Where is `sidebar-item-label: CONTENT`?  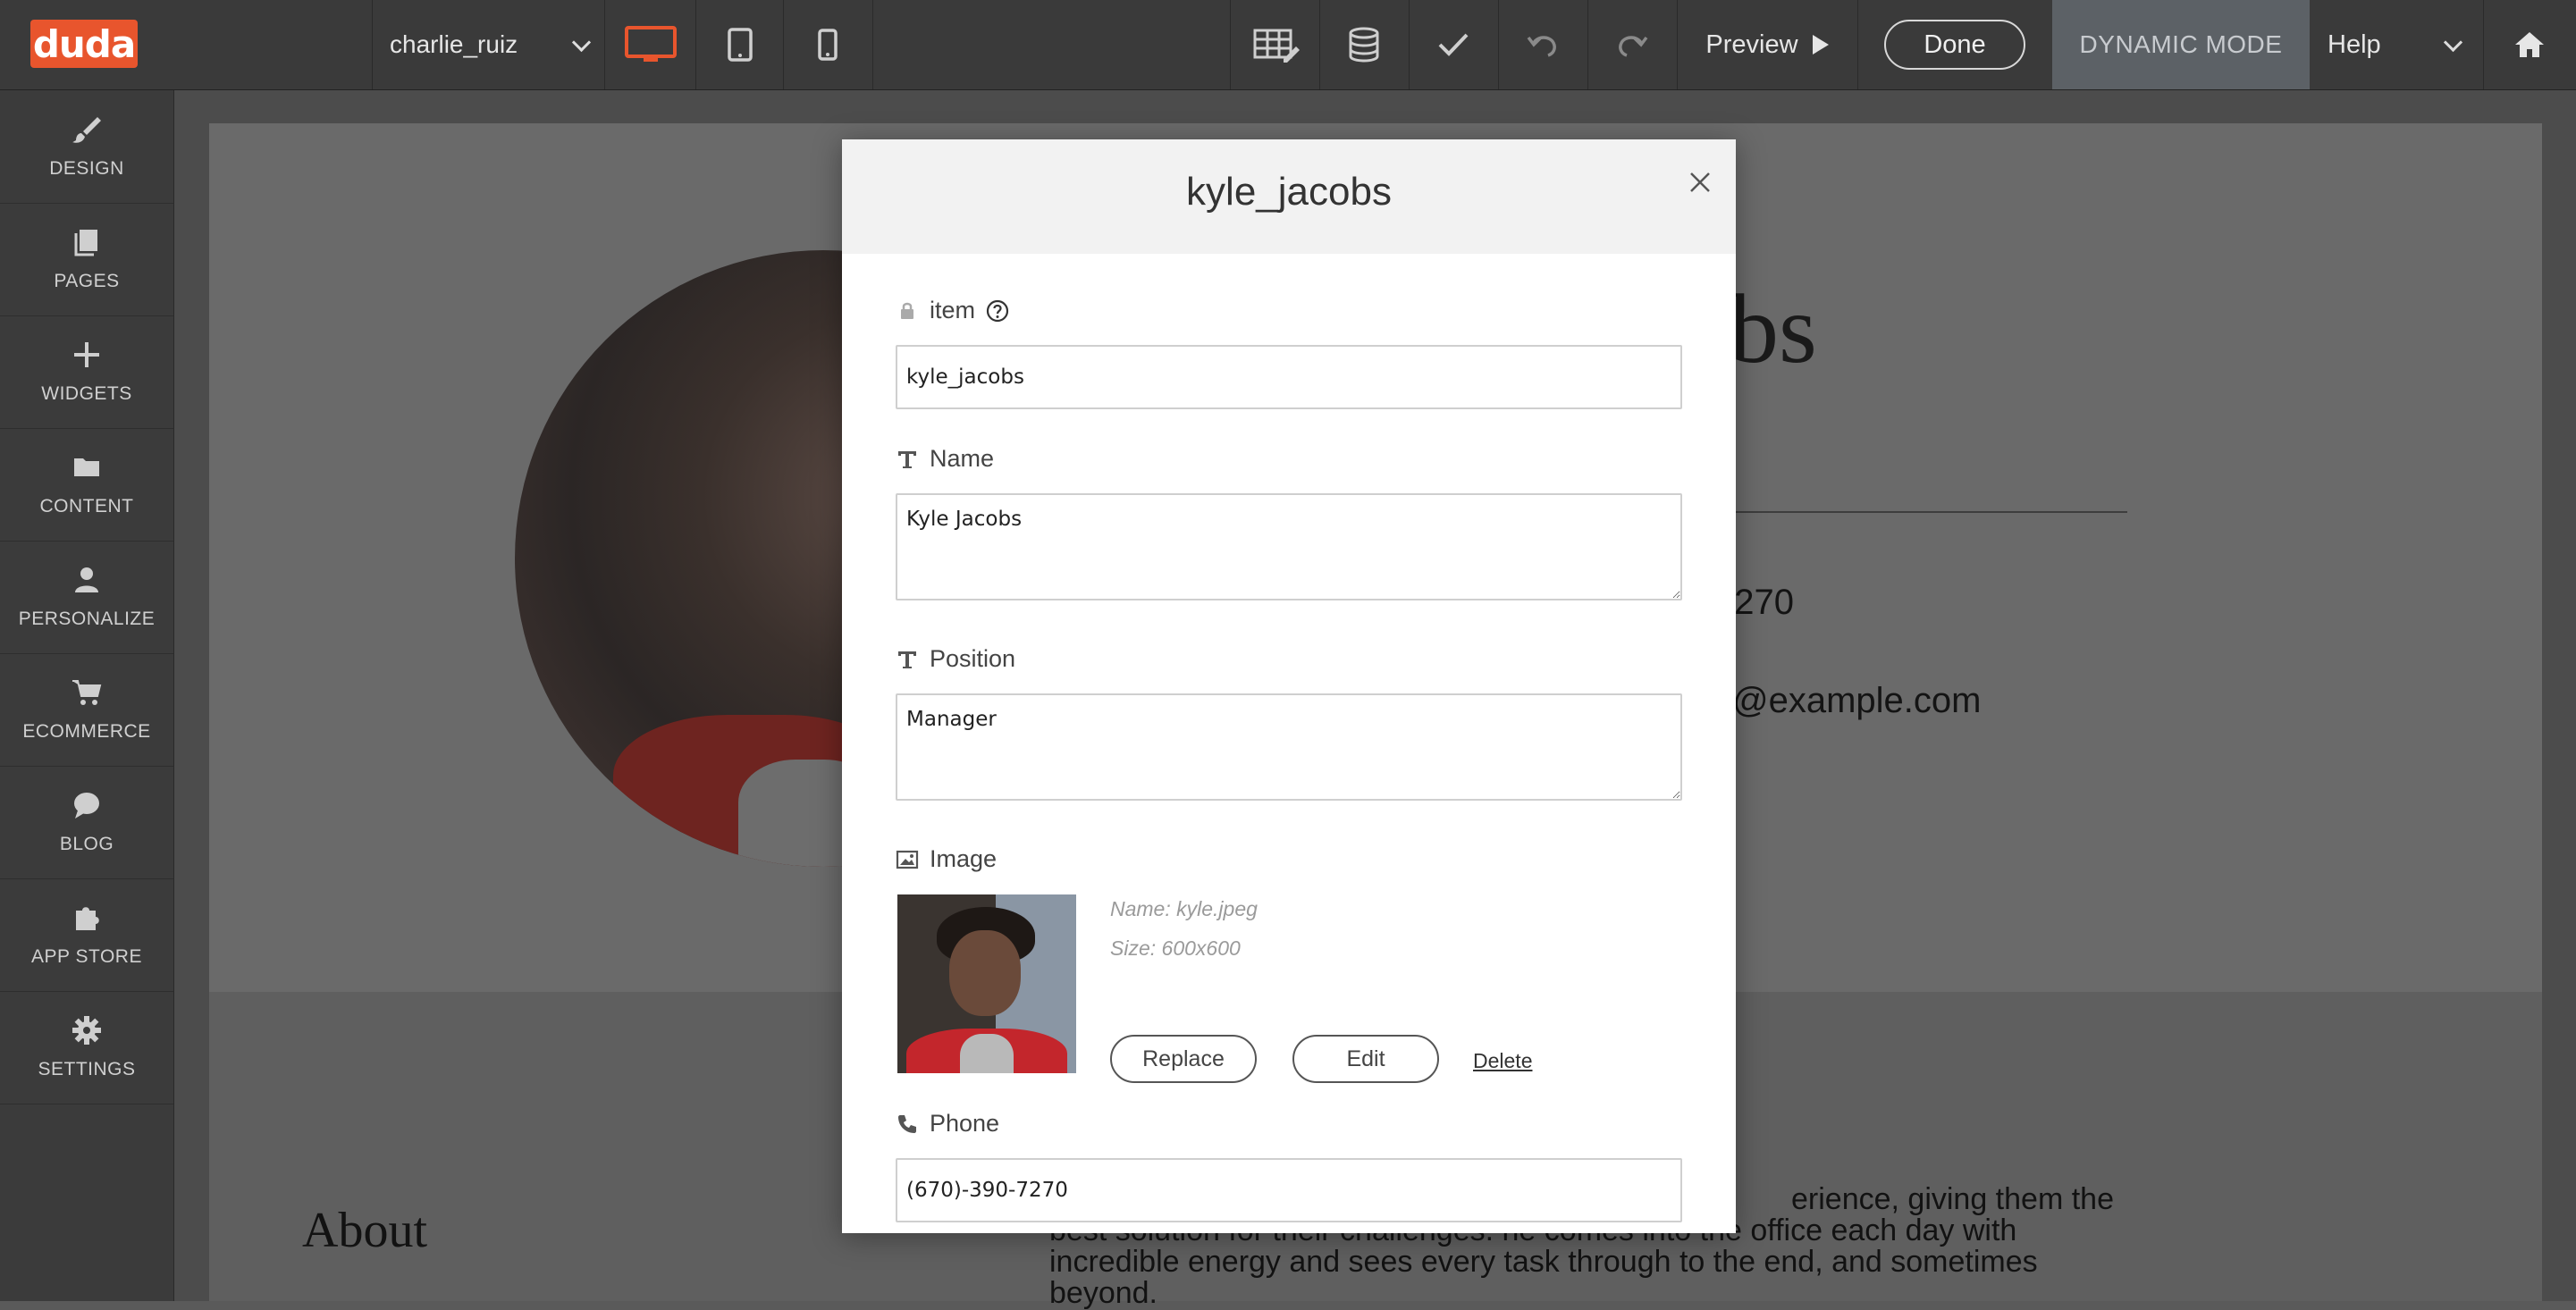
sidebar-item-label: CONTENT is located at coordinates (87, 506).